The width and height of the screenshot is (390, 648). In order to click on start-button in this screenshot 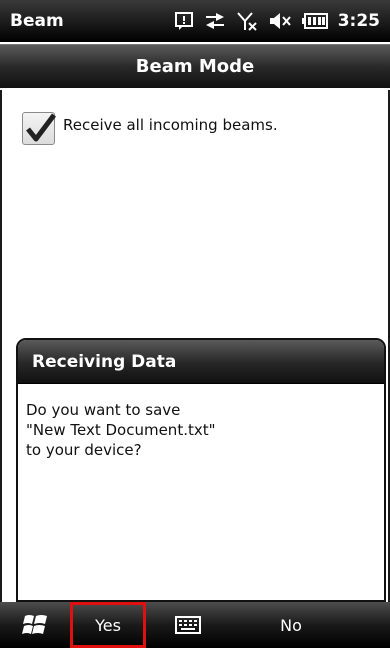, I will do `click(35, 625)`.